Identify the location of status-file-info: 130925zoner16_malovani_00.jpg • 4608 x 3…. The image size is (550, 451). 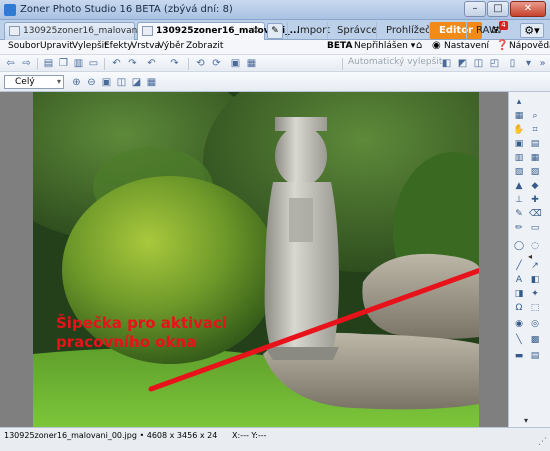
(111, 435).